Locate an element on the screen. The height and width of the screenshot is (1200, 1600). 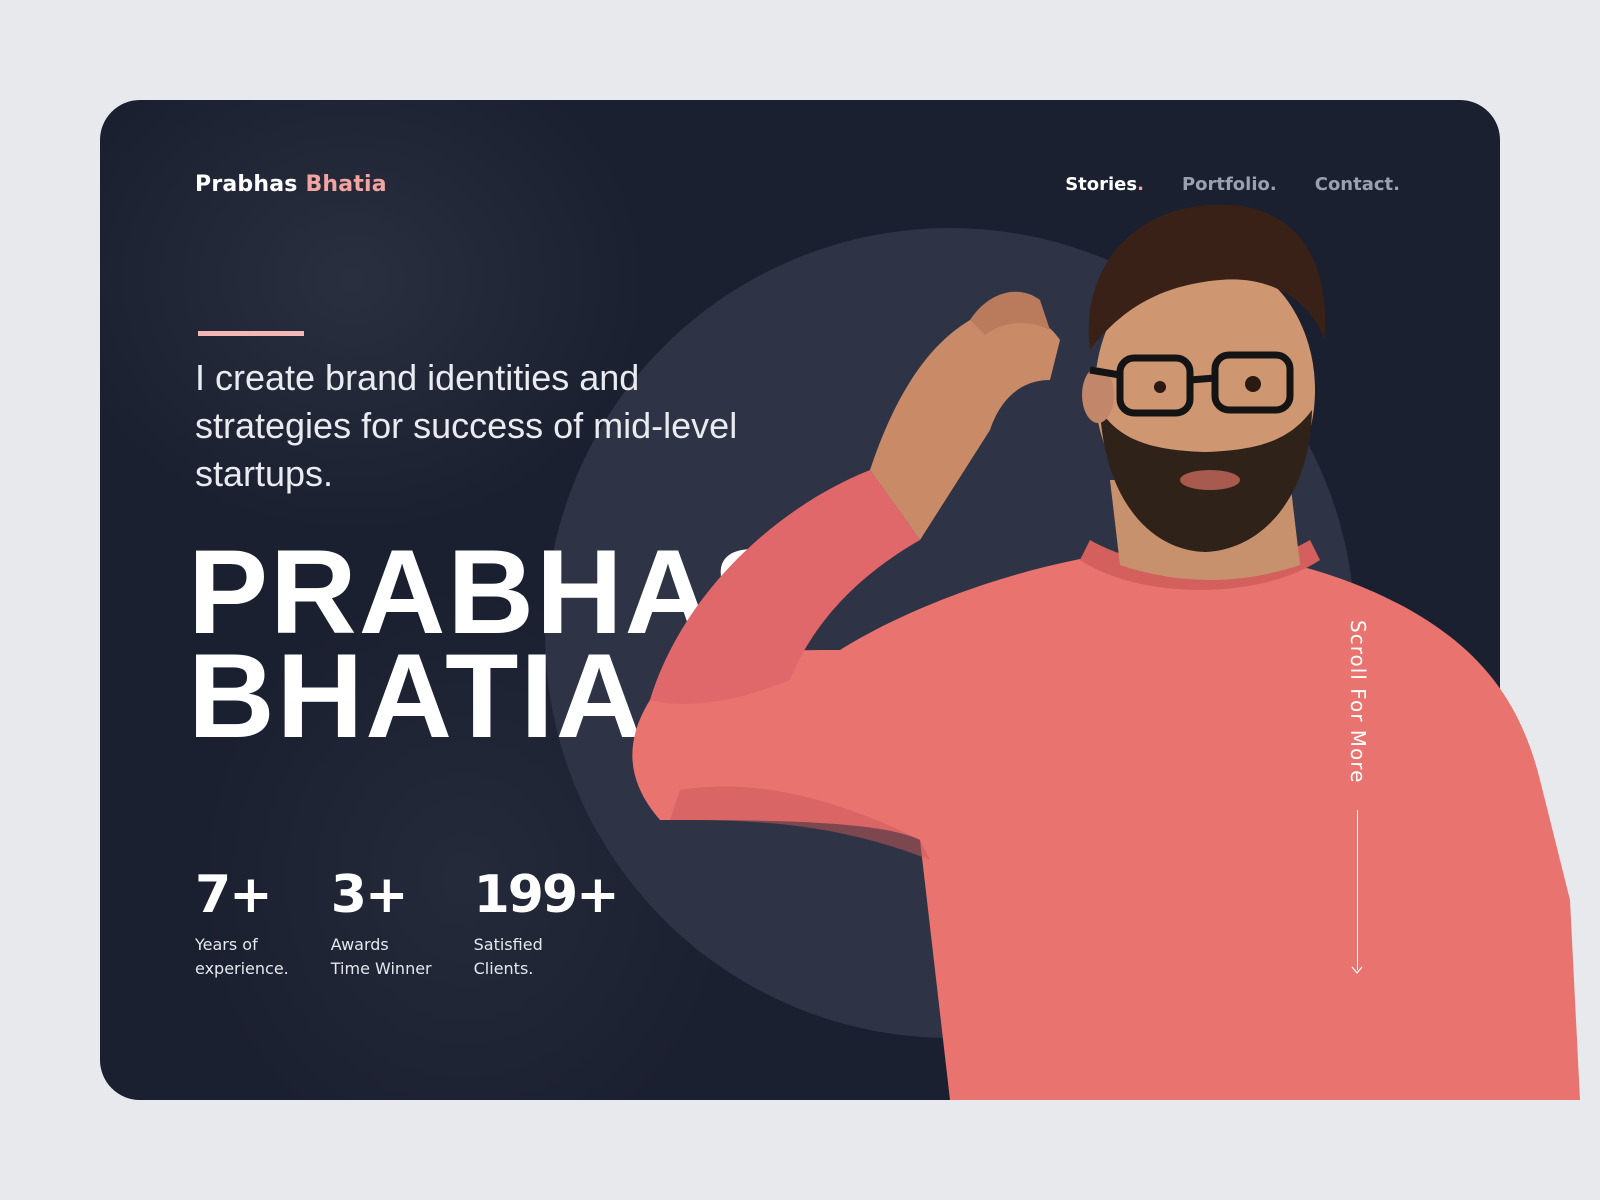
stat-clients: 199+ Satisfied Clients. is located at coordinates (546, 923).